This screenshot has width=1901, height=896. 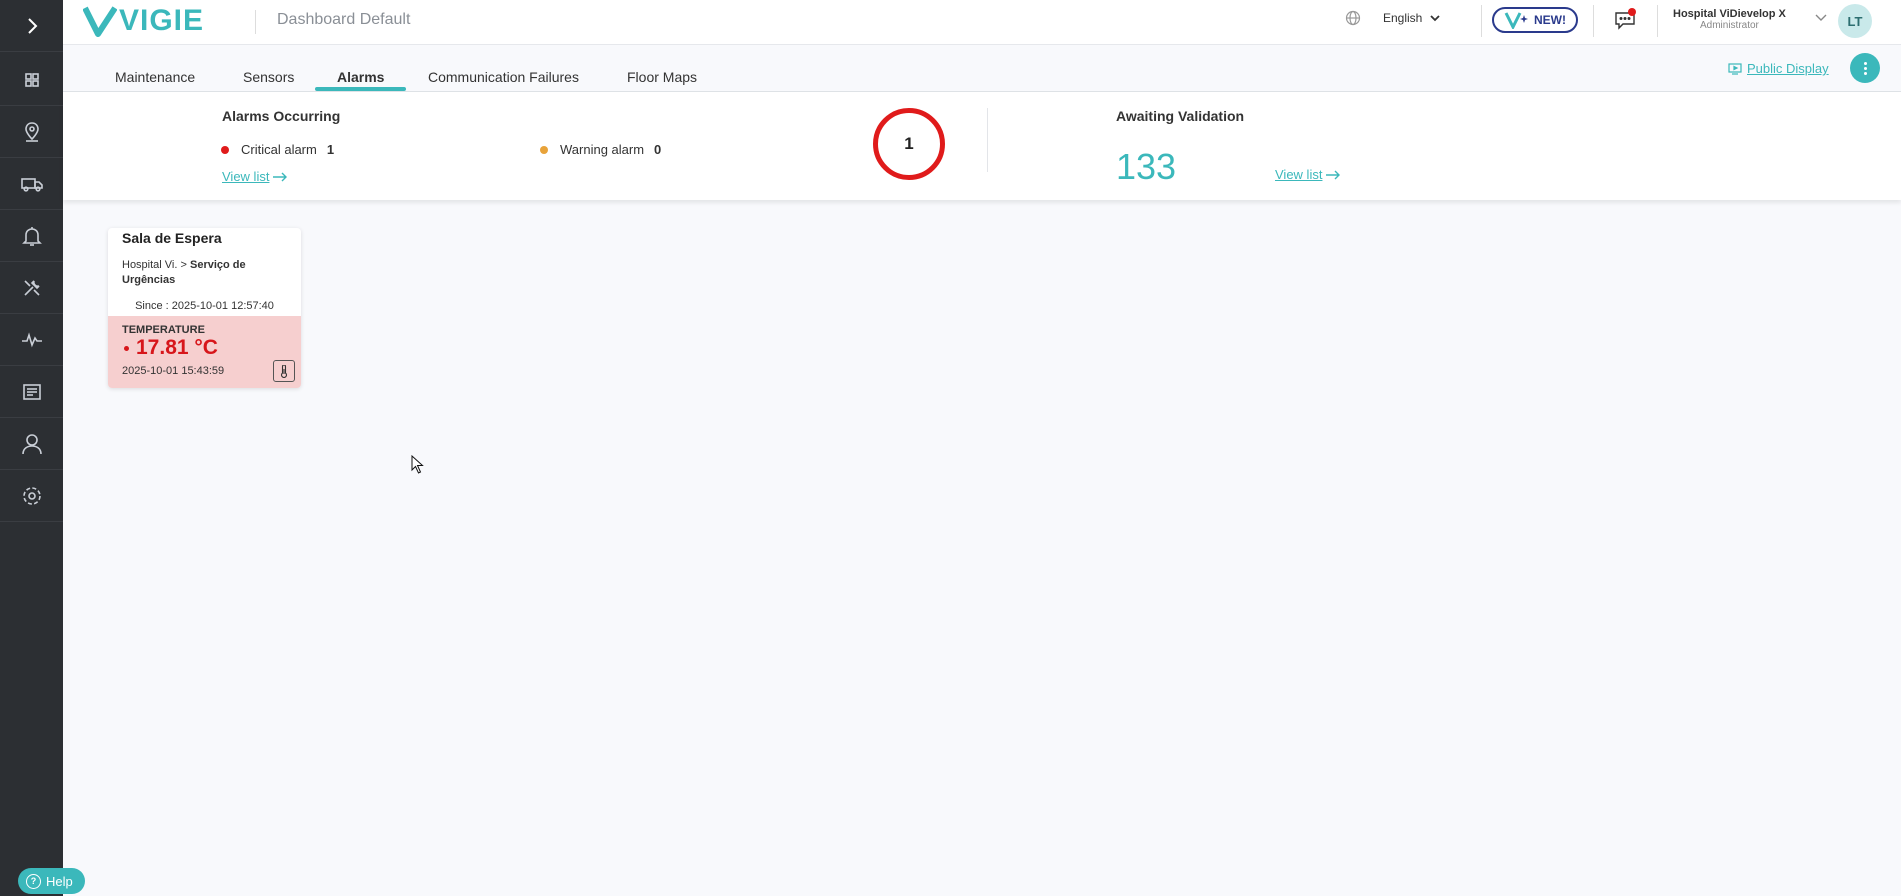 I want to click on critical-alarm-count: 1, so click(x=330, y=149).